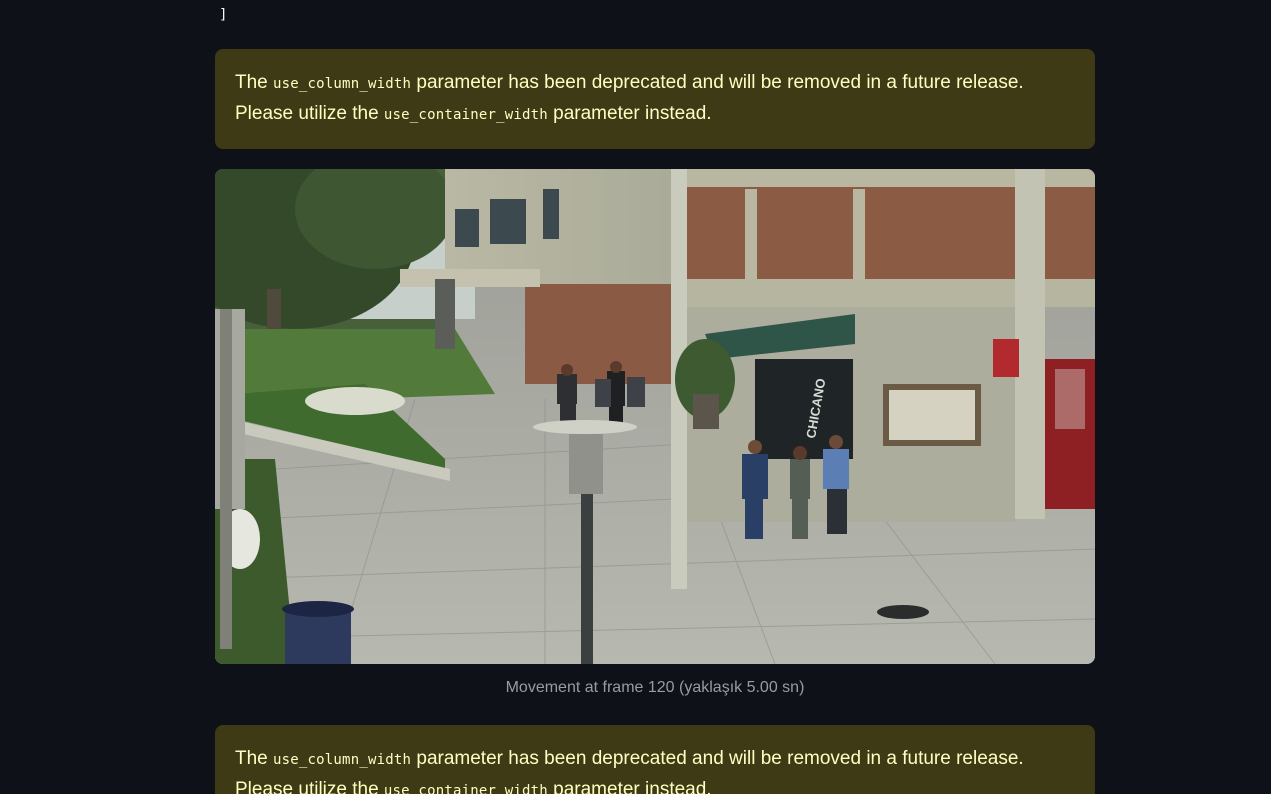 The height and width of the screenshot is (794, 1271). What do you see at coordinates (223, 15) in the screenshot?
I see `code-block-tail: ]` at bounding box center [223, 15].